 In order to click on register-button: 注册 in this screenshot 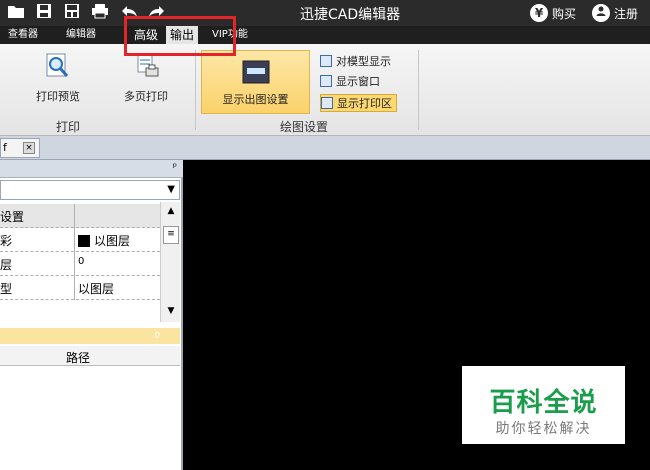, I will do `click(615, 13)`.